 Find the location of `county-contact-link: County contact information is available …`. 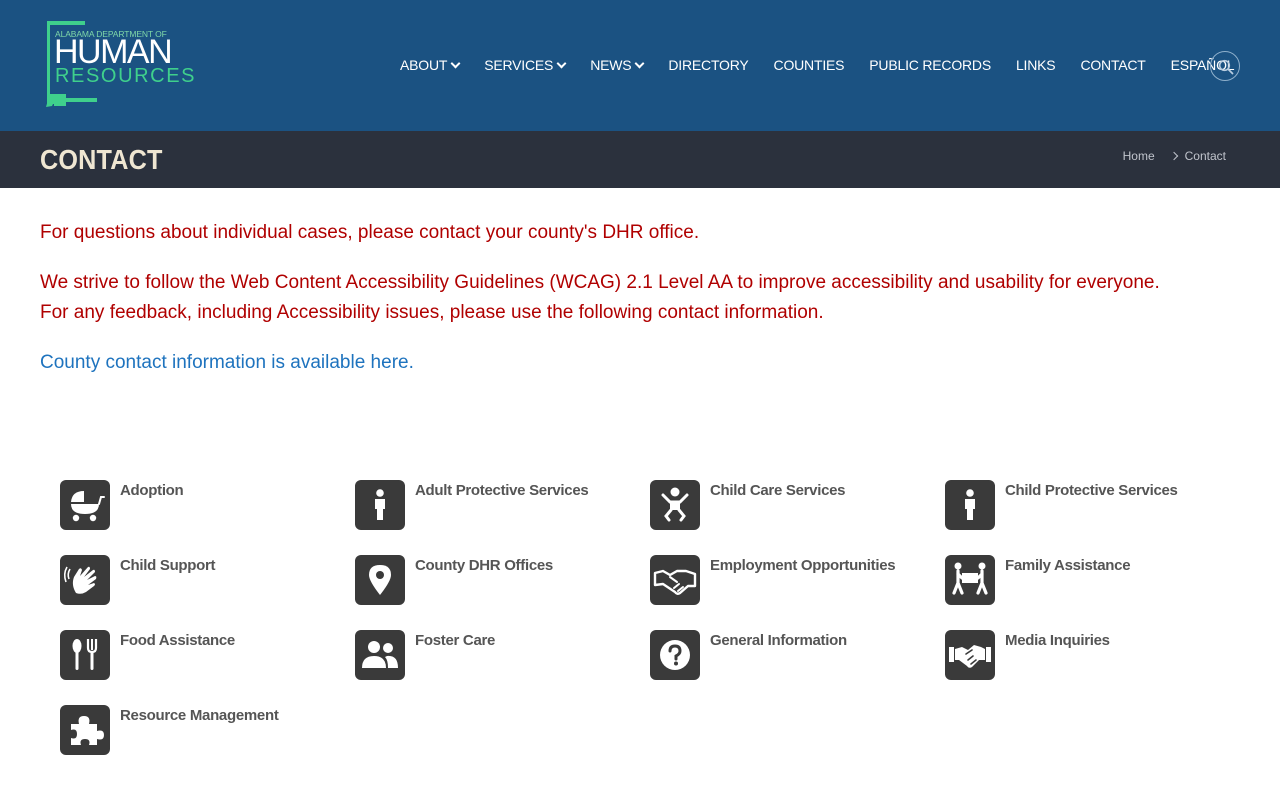

county-contact-link: County contact information is available … is located at coordinates (227, 363).